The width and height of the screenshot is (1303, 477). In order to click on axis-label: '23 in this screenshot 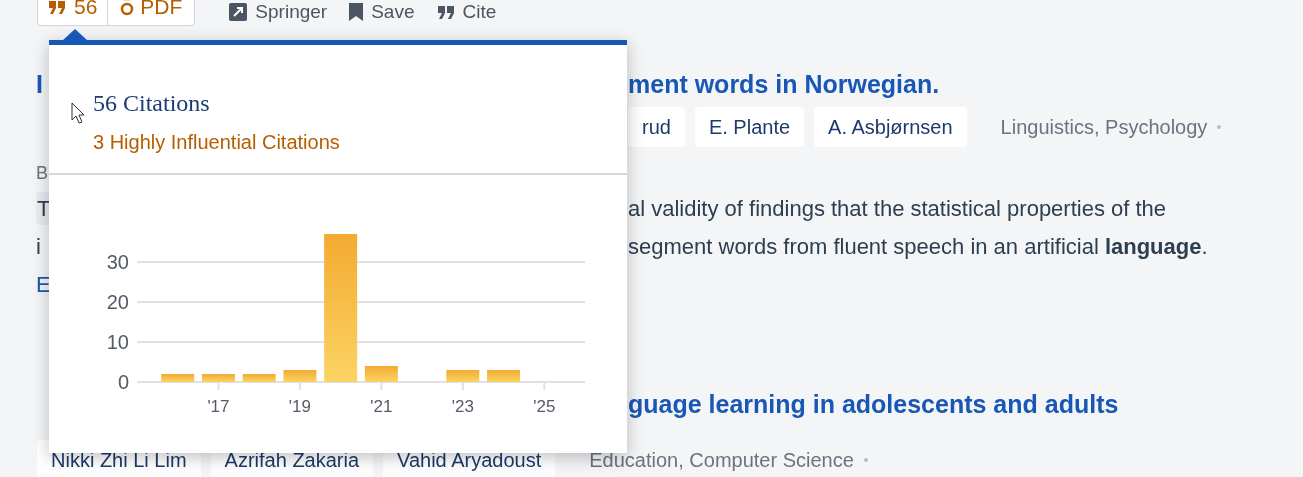, I will do `click(462, 406)`.